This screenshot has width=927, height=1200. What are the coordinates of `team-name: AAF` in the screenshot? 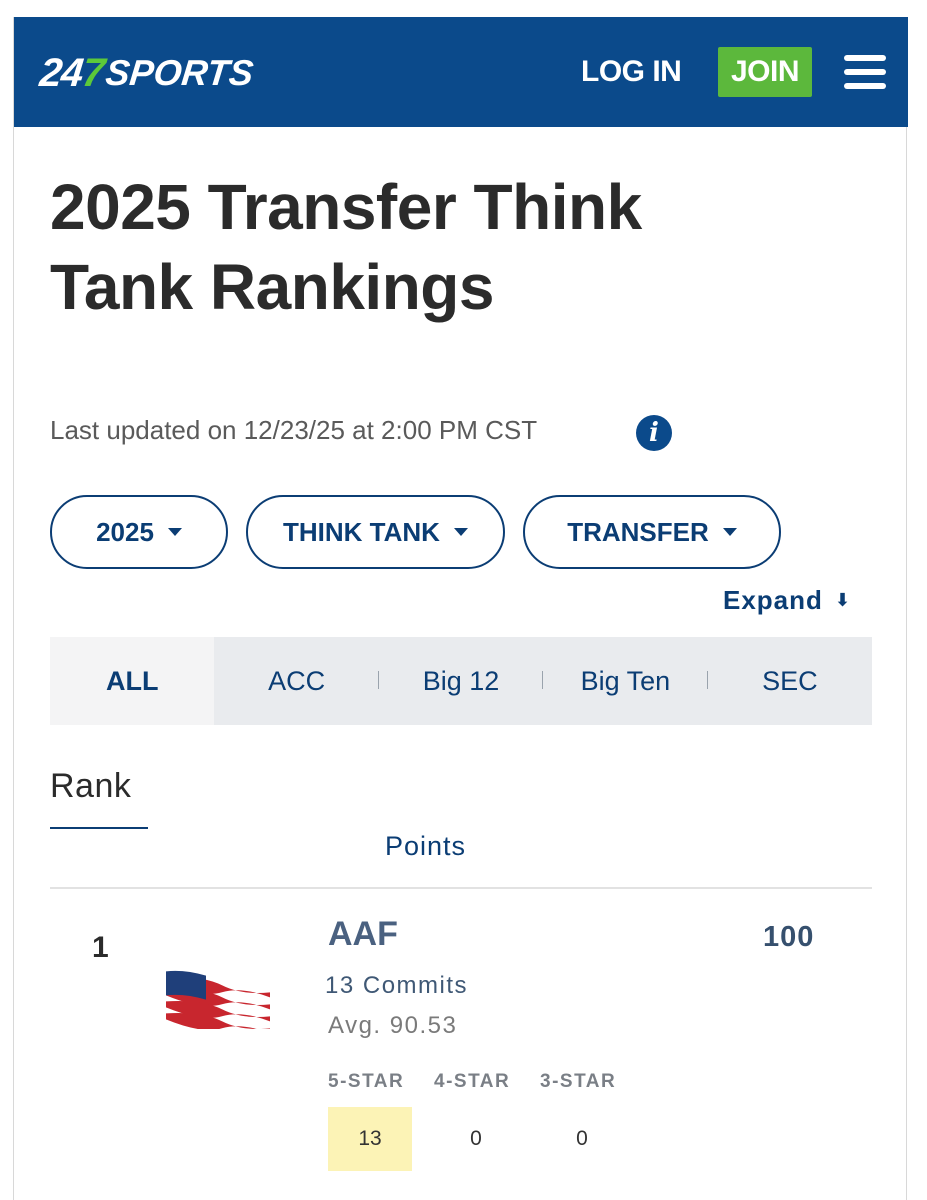 It's located at (363, 934).